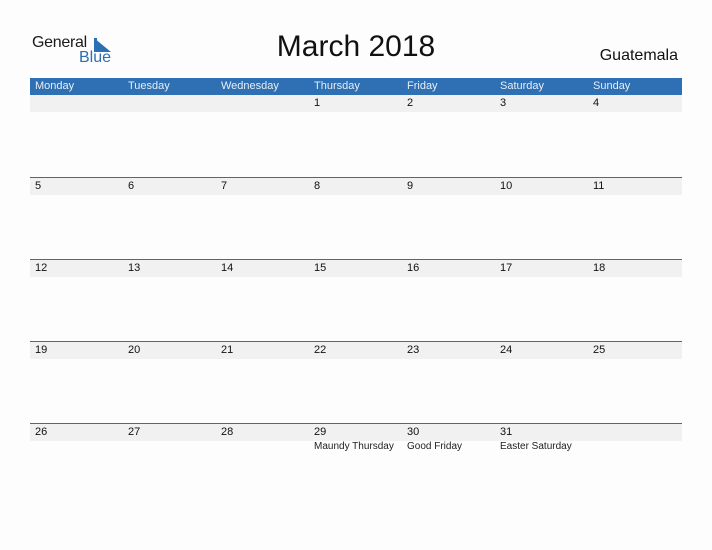  What do you see at coordinates (634, 186) in the screenshot?
I see `day-cell: 11` at bounding box center [634, 186].